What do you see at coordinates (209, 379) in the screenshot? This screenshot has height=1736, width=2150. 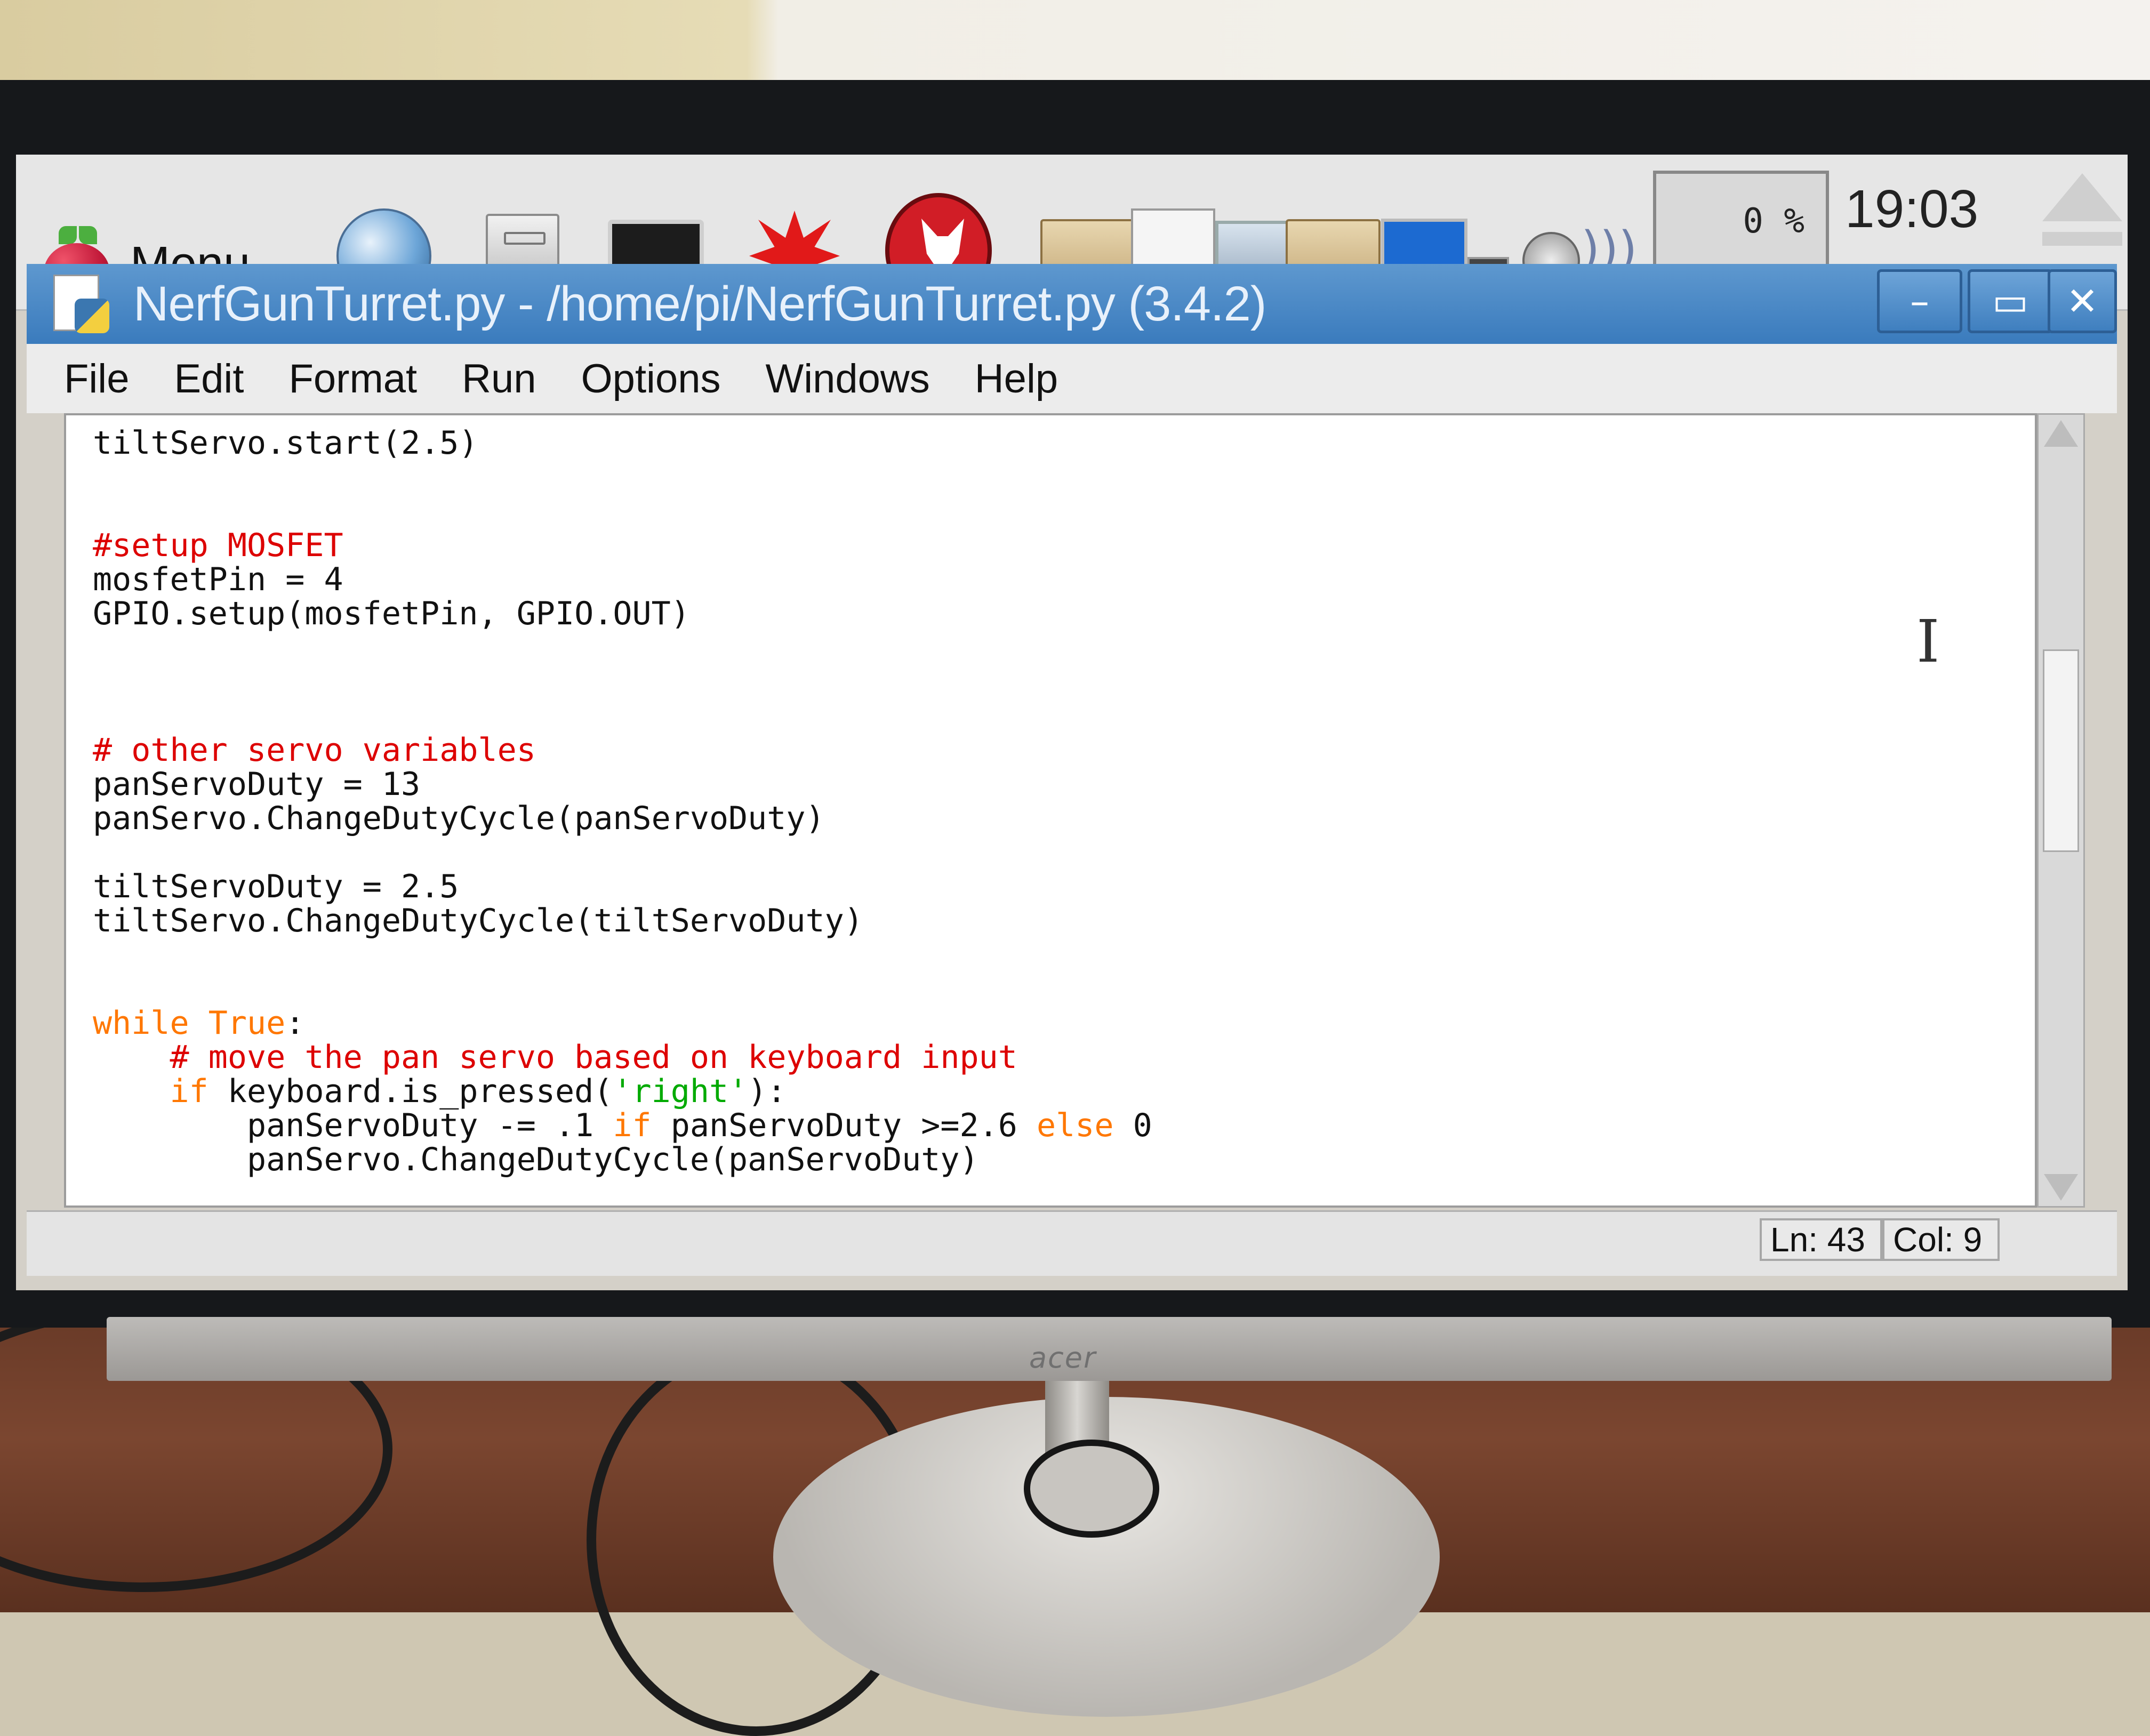 I see `menu-edit: Edit` at bounding box center [209, 379].